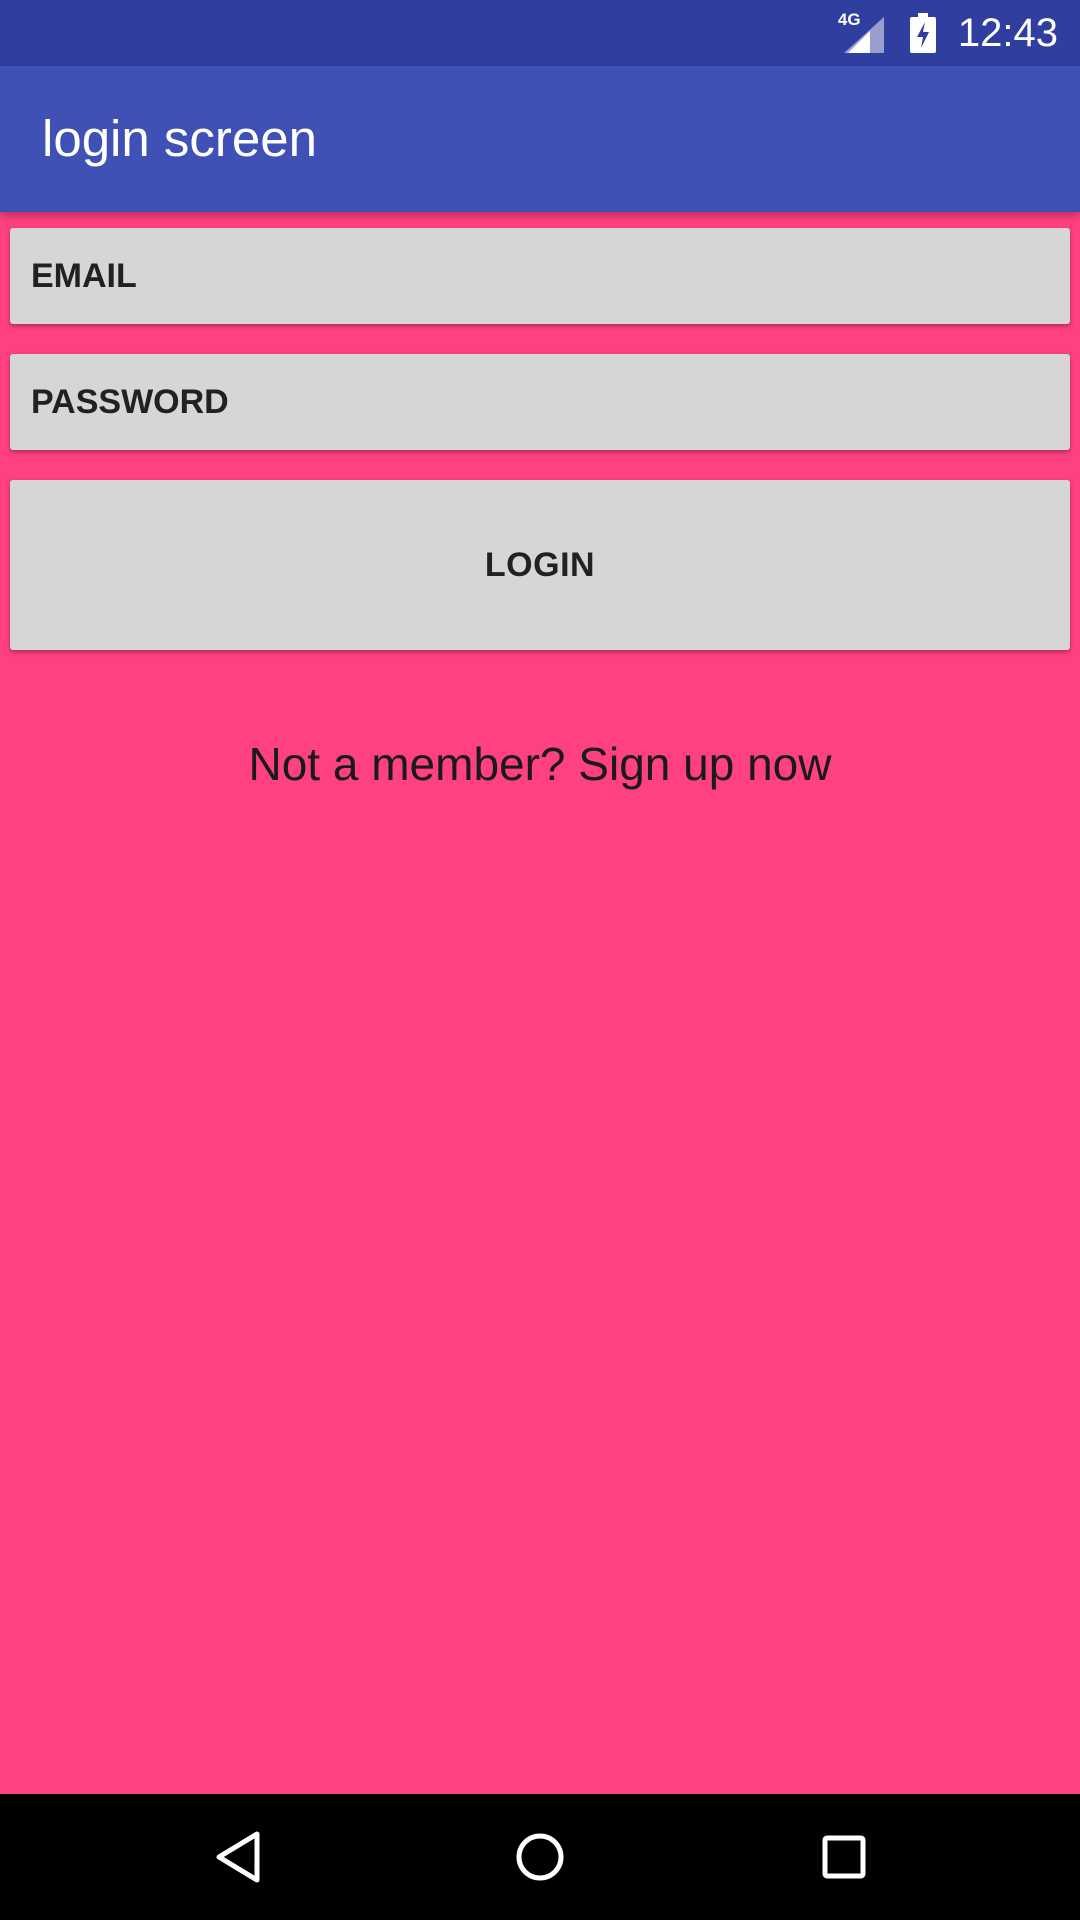  I want to click on back-button, so click(238, 1857).